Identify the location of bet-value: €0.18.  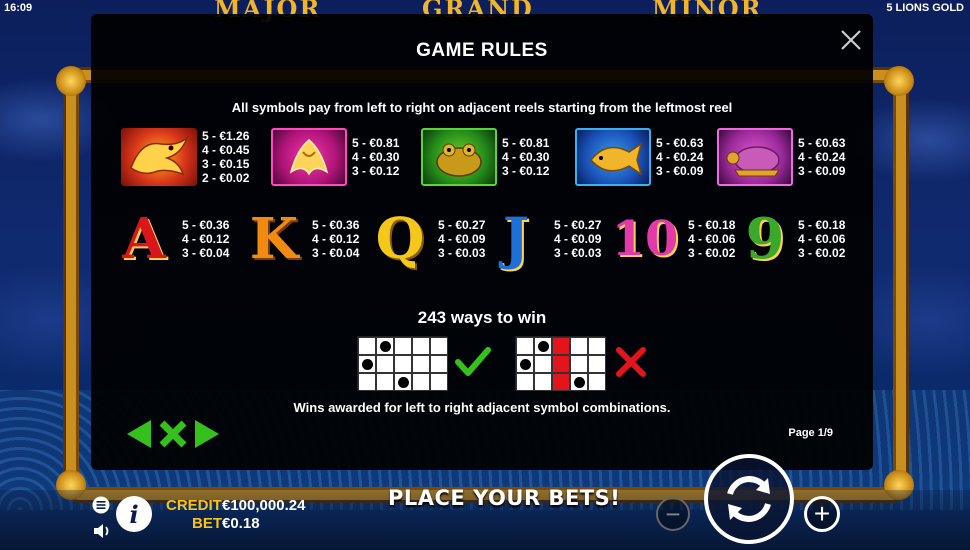
(241, 523).